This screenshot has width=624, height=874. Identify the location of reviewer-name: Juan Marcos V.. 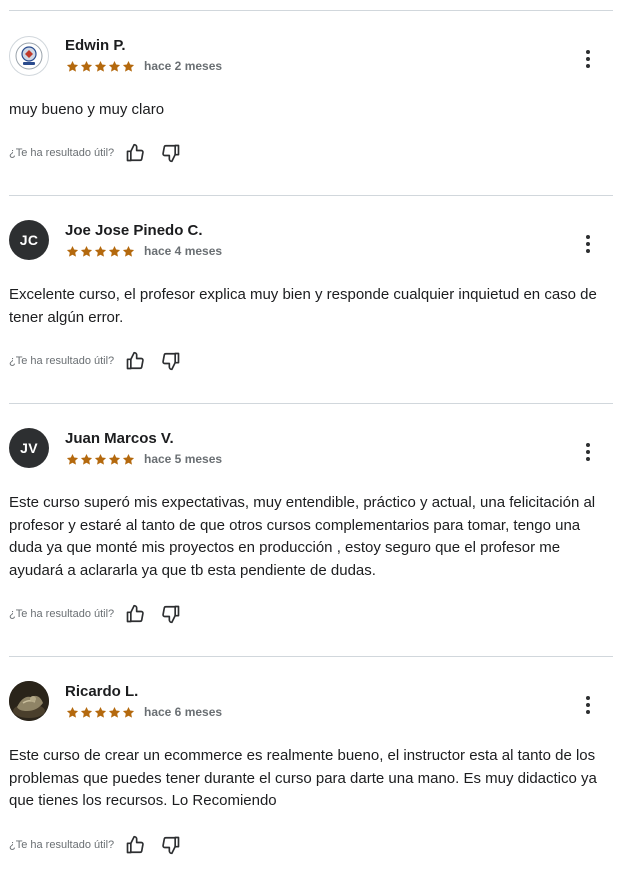
(119, 438).